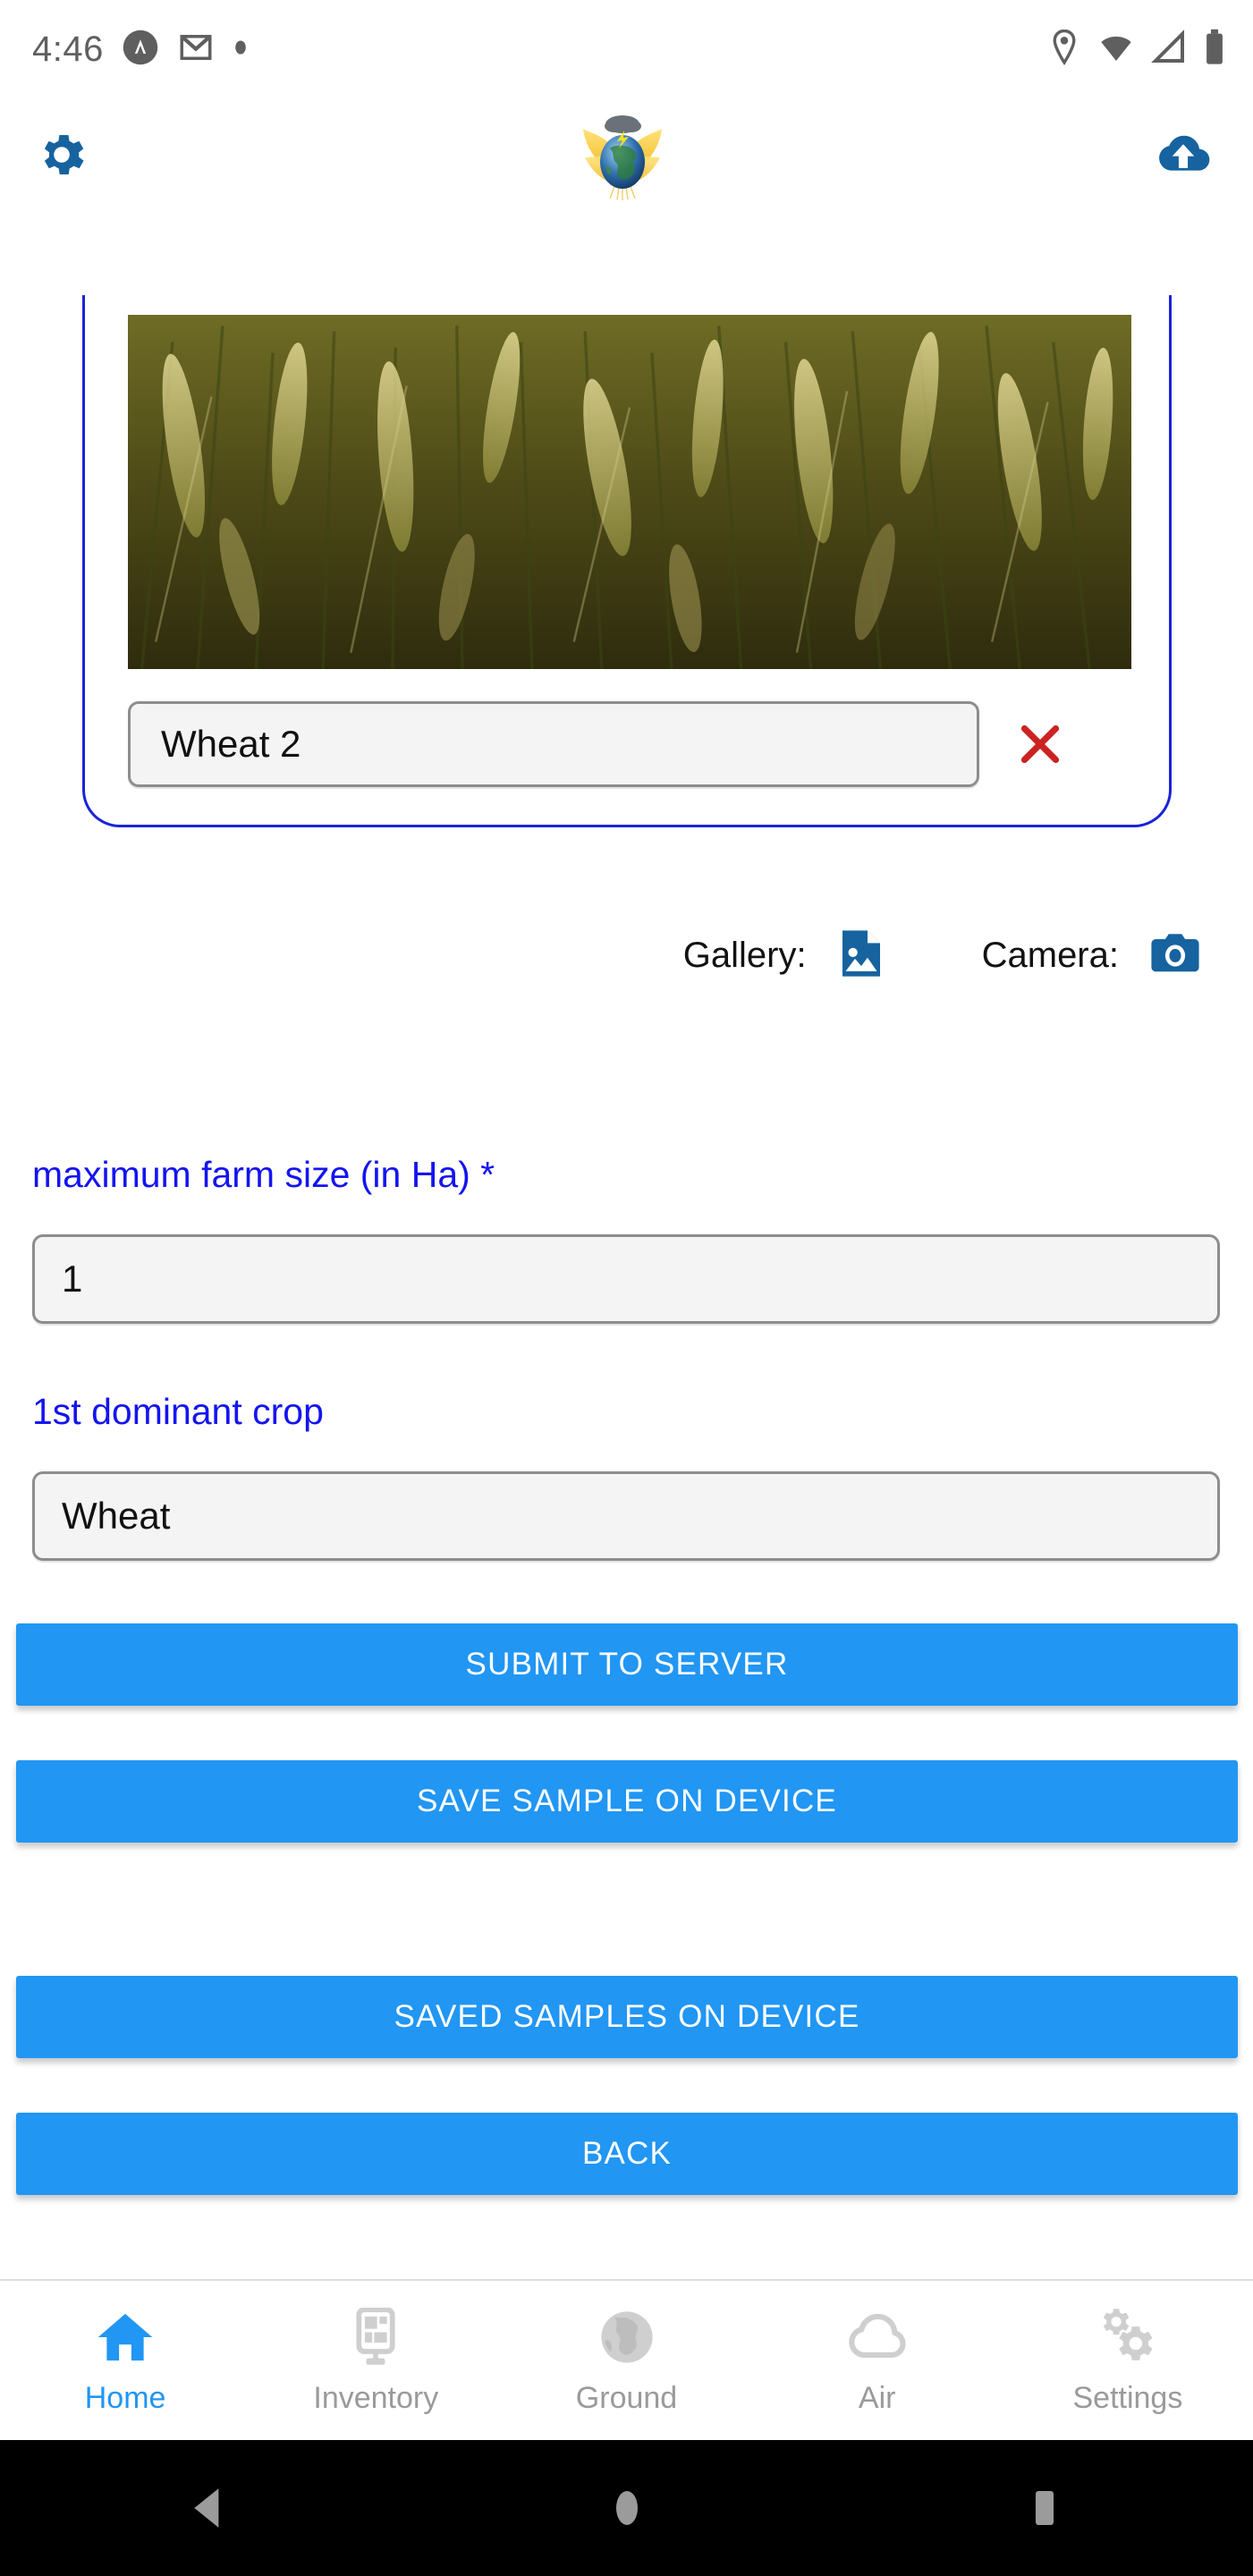 The image size is (1253, 2576). Describe the element at coordinates (627, 1801) in the screenshot. I see `save-sample-on-device-button: SAVE SAMPLE ON DEVICE` at that location.